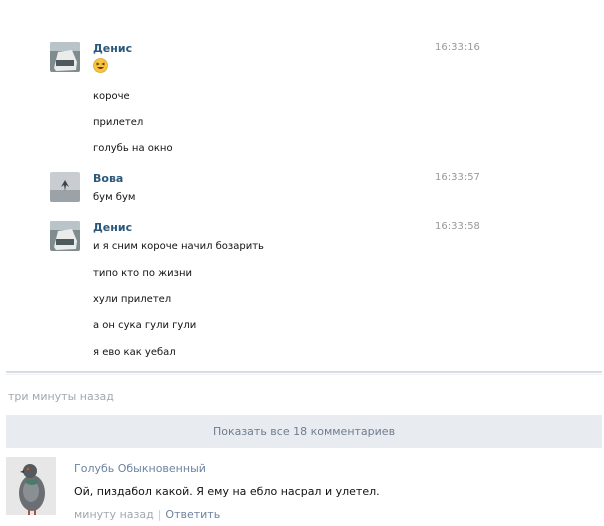  I want to click on sender-name: Вова, so click(108, 178).